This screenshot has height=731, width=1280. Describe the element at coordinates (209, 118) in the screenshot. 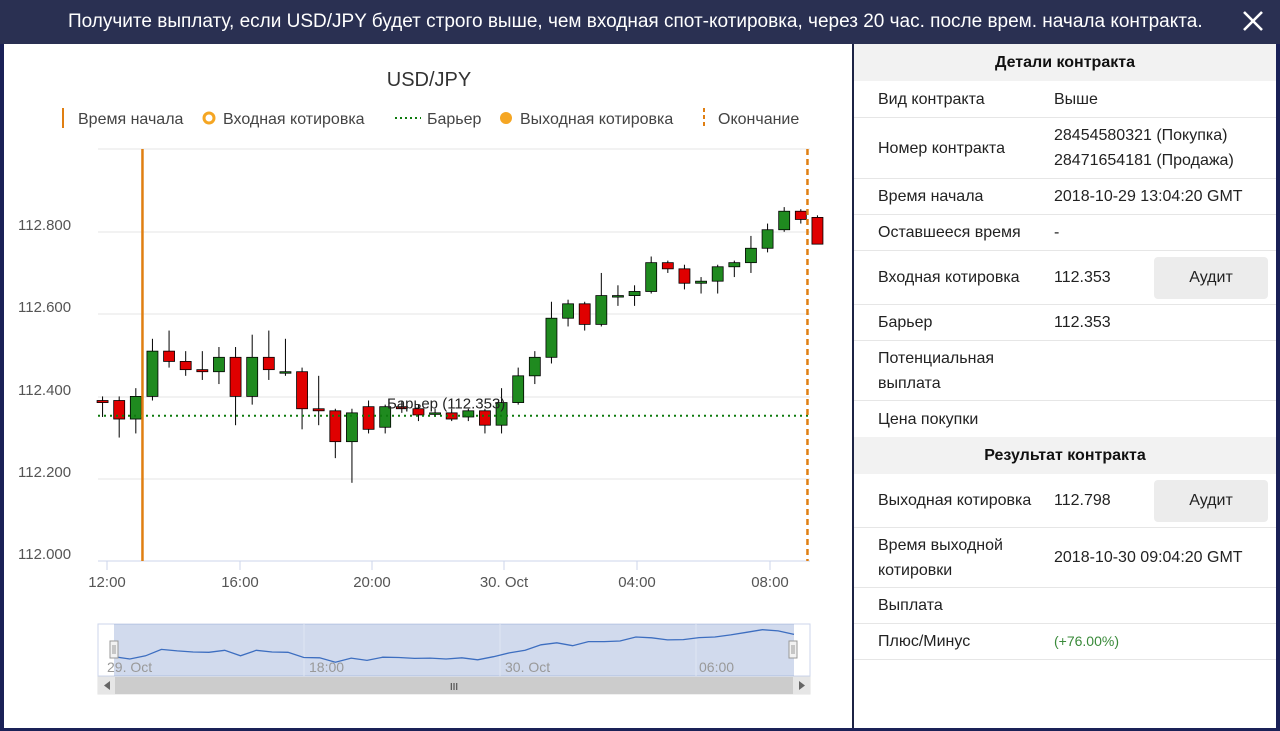

I see `entry-spot-icon` at that location.